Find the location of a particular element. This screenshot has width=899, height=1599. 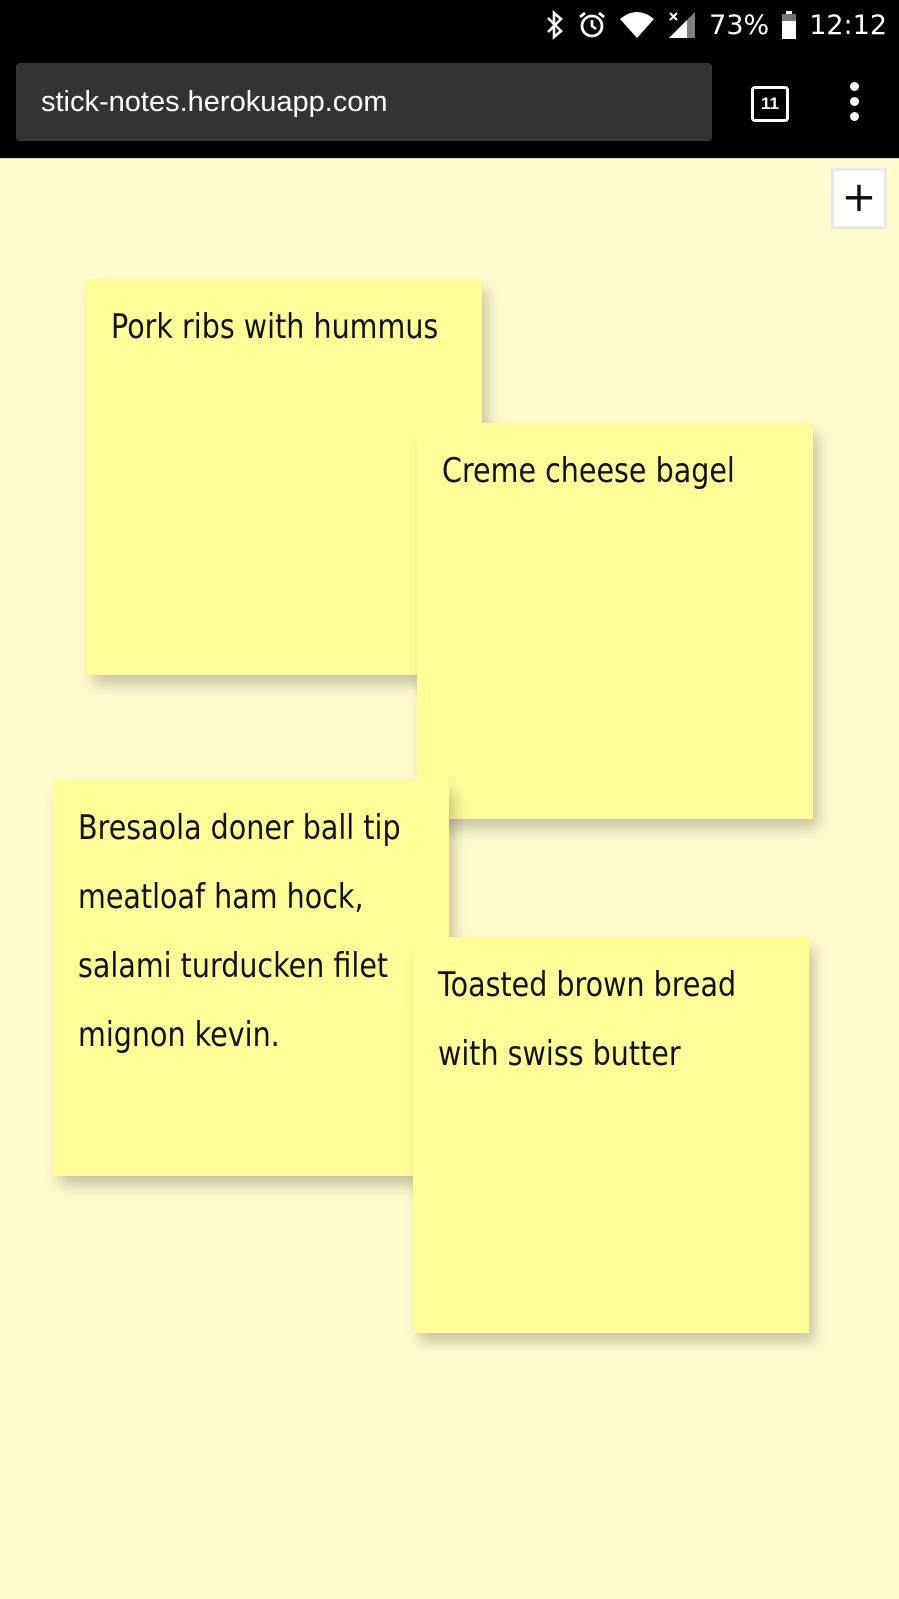

note-text: Creme cheese bagel is located at coordinates (616, 471).